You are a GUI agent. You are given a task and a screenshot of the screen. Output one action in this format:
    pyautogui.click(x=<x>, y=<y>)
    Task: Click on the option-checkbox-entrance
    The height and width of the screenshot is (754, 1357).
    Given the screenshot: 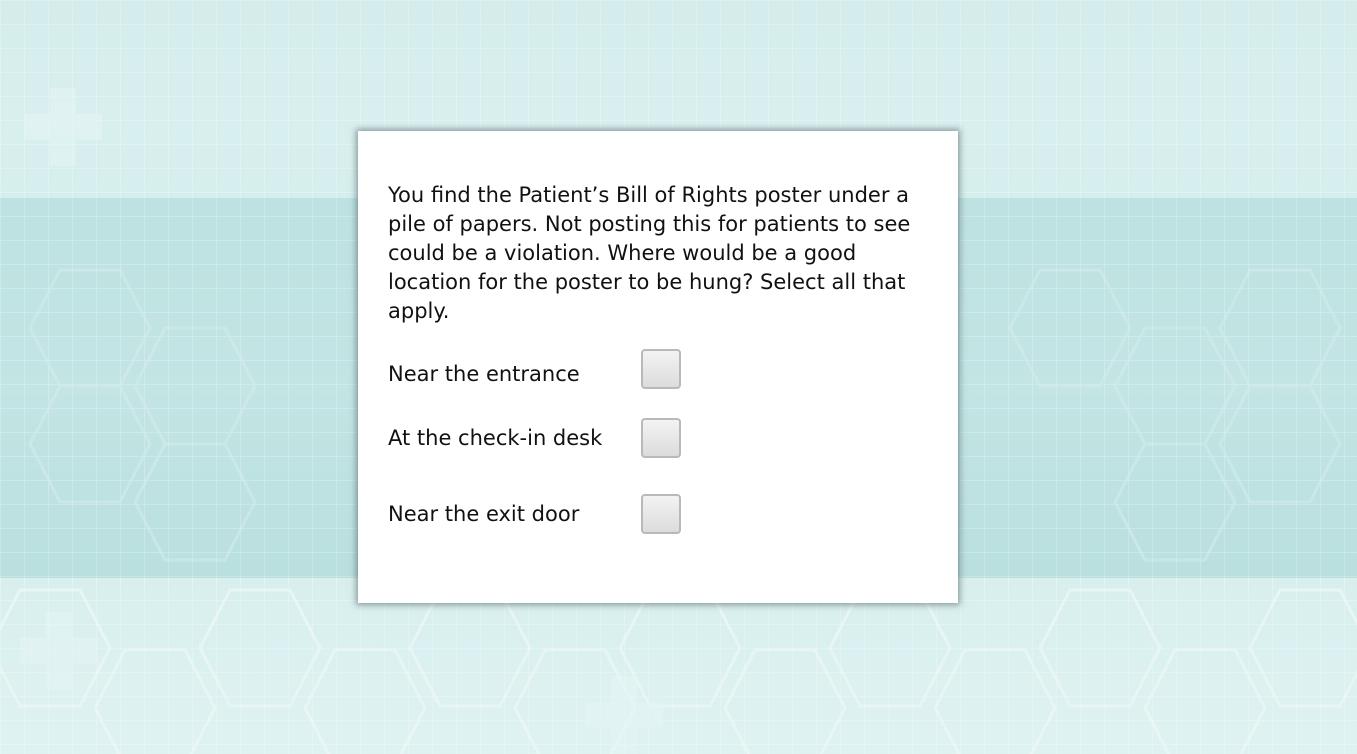 What is the action you would take?
    pyautogui.click(x=661, y=369)
    